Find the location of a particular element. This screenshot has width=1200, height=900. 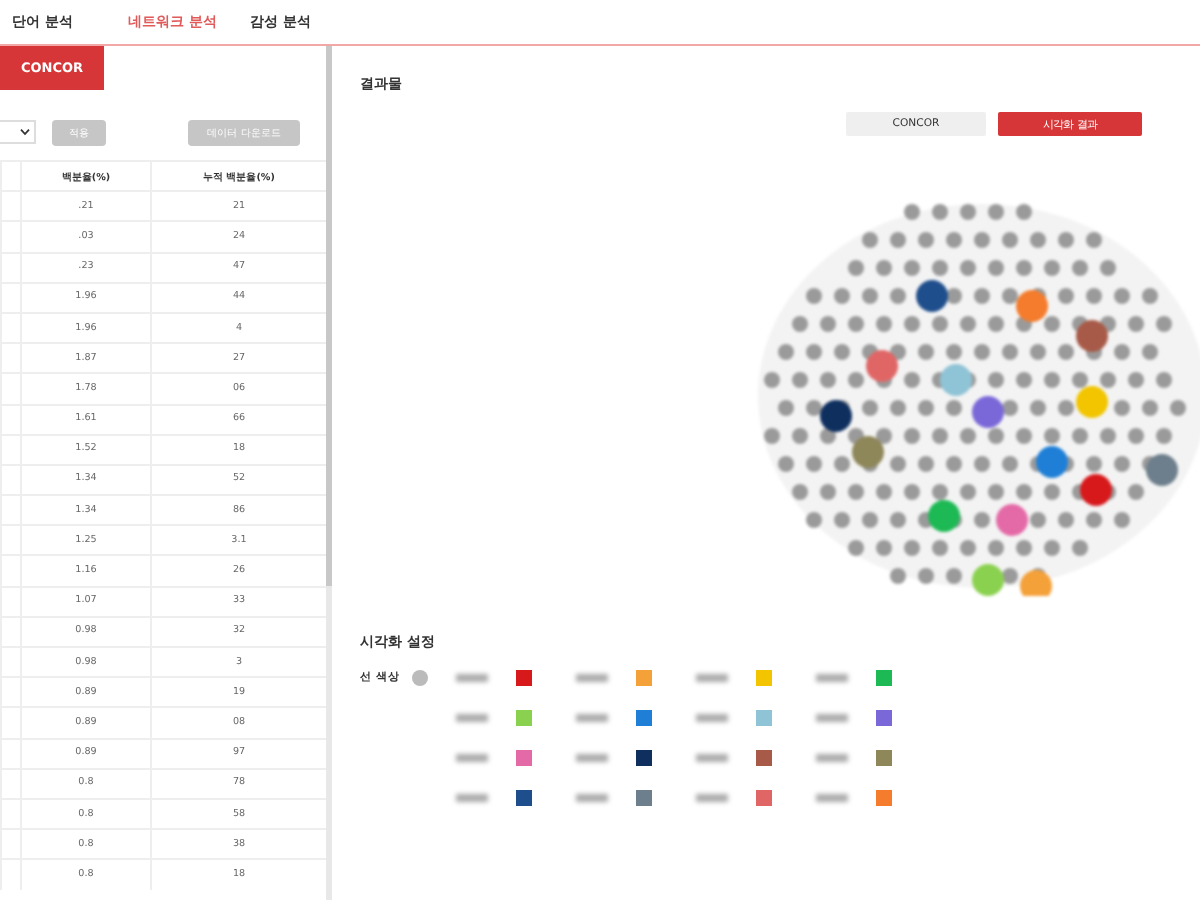

line-color-swatch is located at coordinates (419, 678).